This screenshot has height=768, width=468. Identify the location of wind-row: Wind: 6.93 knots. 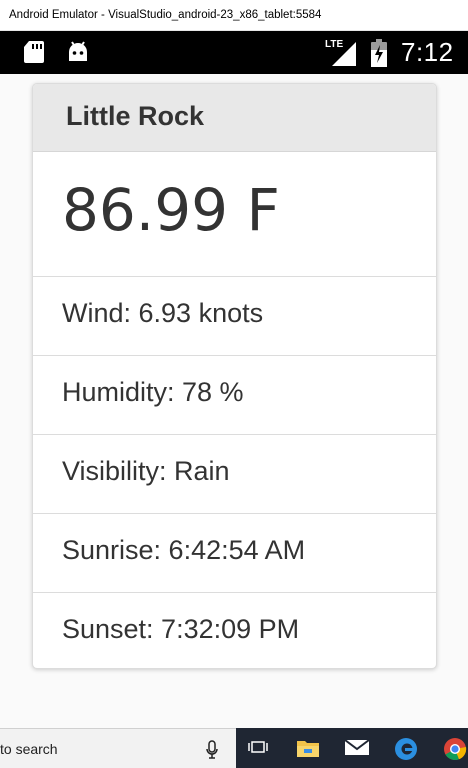
(234, 316).